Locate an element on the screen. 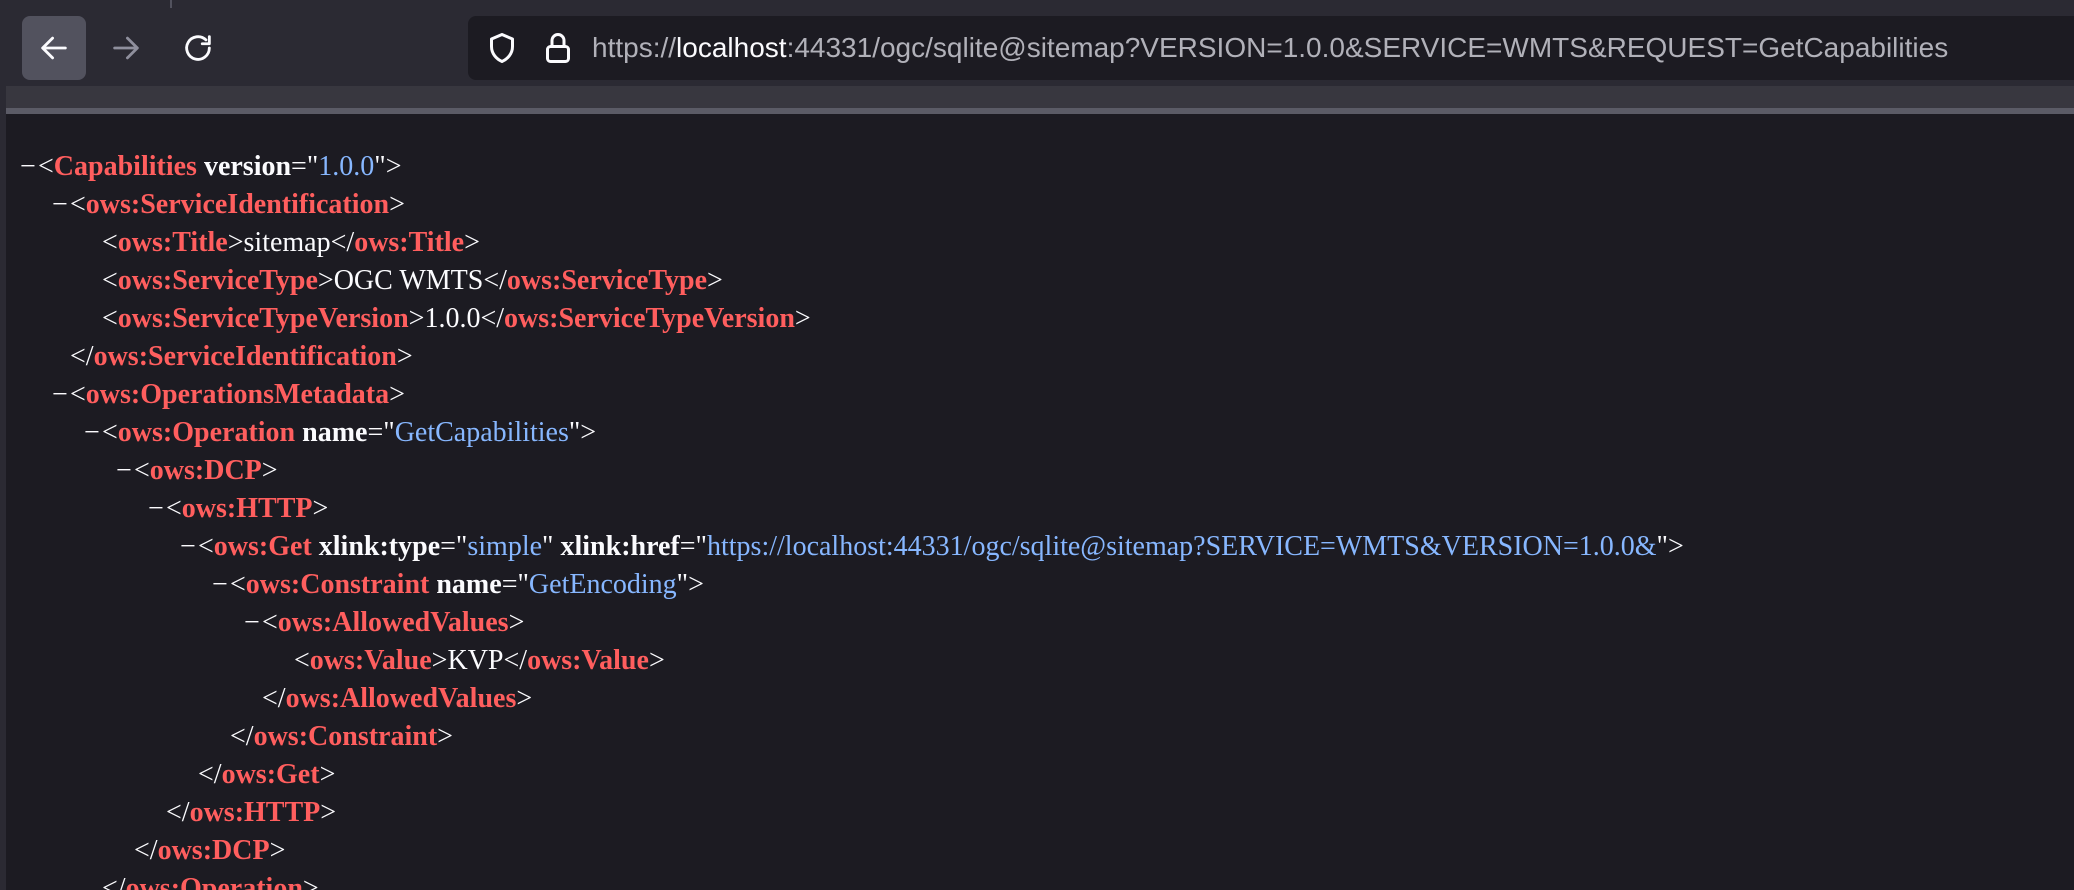  xml-text: KVP is located at coordinates (475, 660).